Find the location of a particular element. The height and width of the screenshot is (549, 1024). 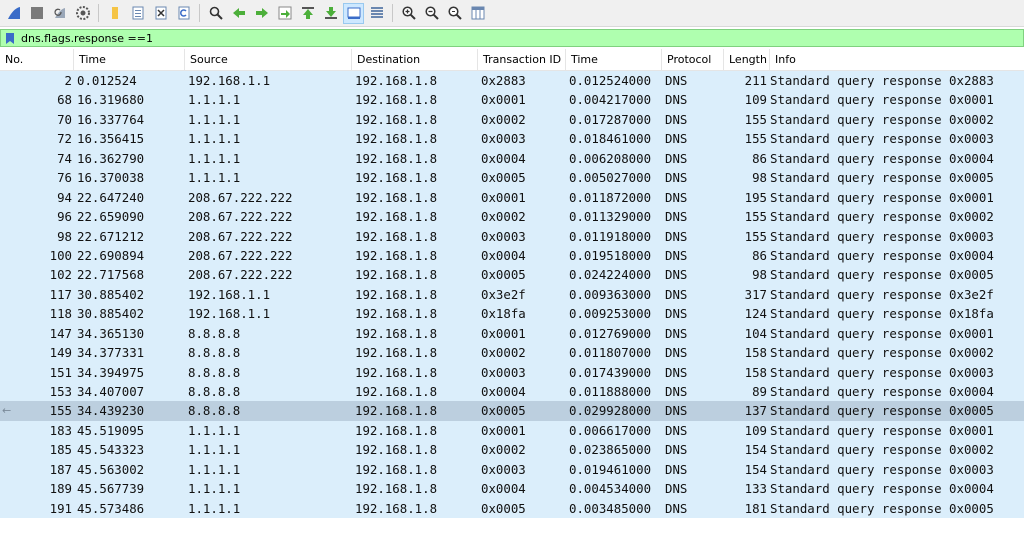

find-packet-magnifier-icon is located at coordinates (215, 13).